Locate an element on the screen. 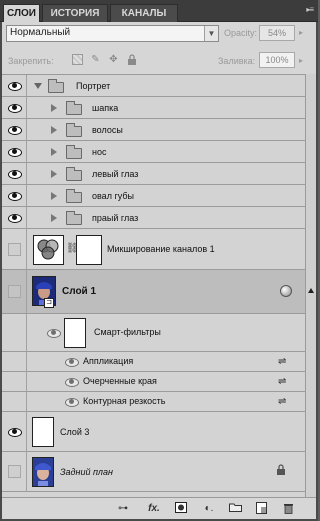  layer-row-background: Задний план is located at coordinates (153, 472).